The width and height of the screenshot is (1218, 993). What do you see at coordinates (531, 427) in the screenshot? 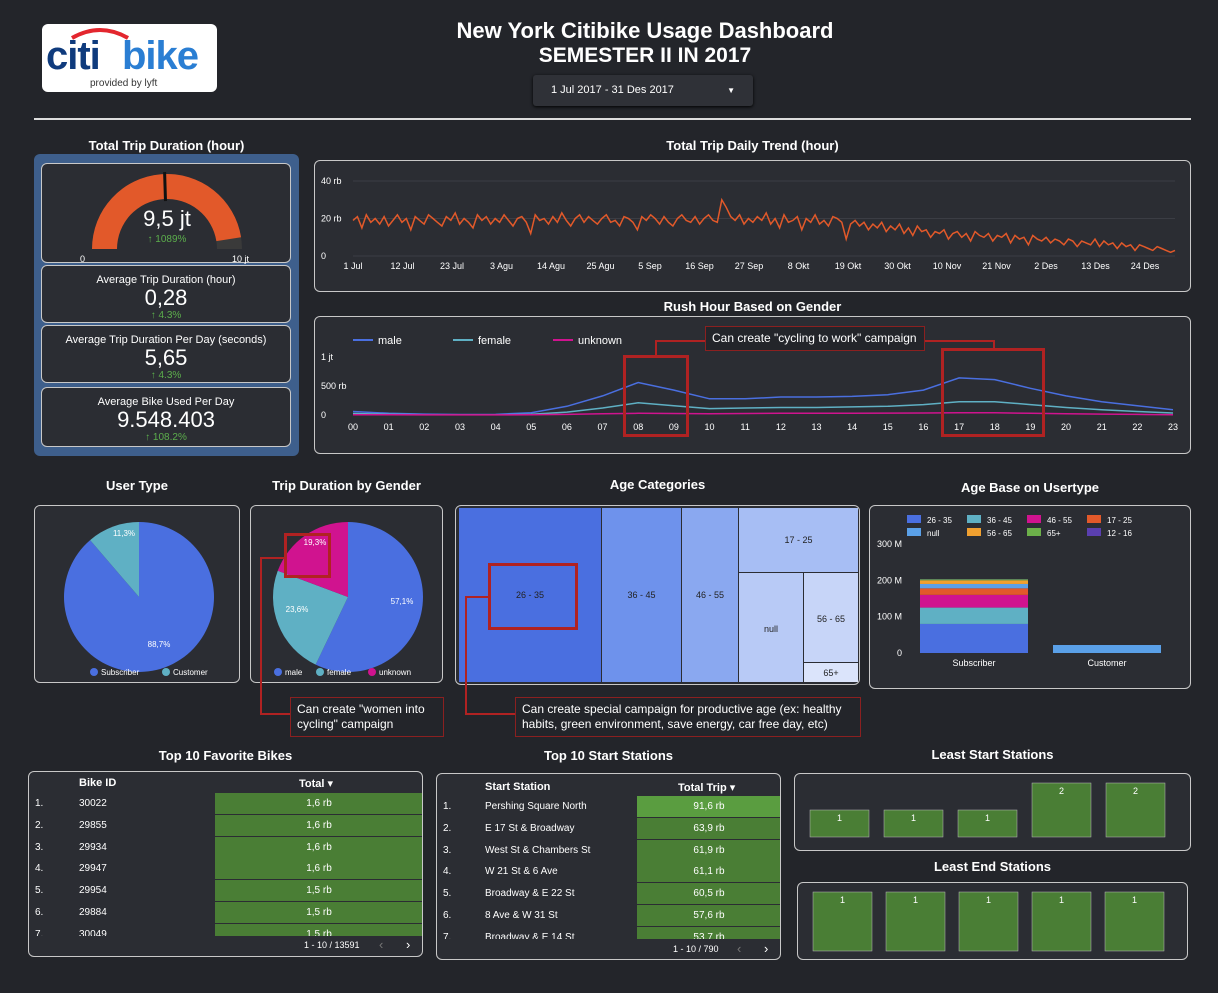
I see `x-tick-label: 05` at bounding box center [531, 427].